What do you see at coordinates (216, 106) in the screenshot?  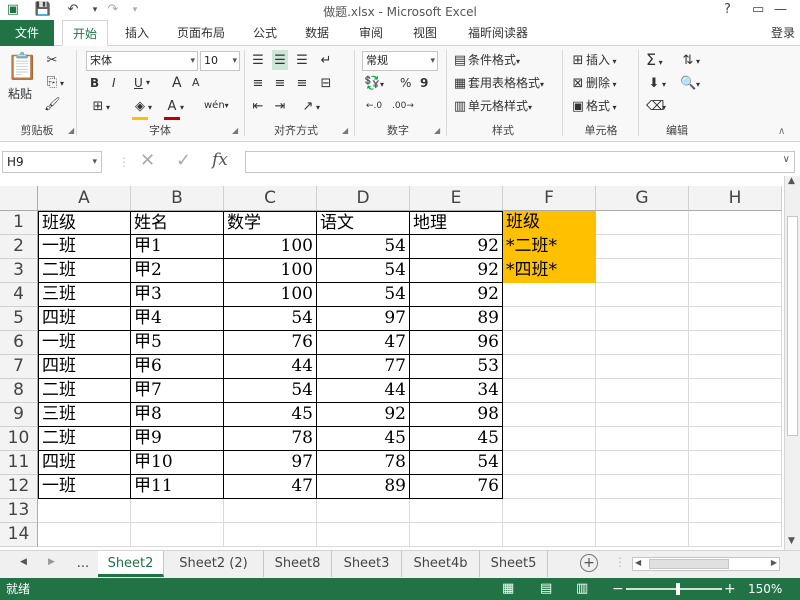 I see `phonetic-icon: wén▾` at bounding box center [216, 106].